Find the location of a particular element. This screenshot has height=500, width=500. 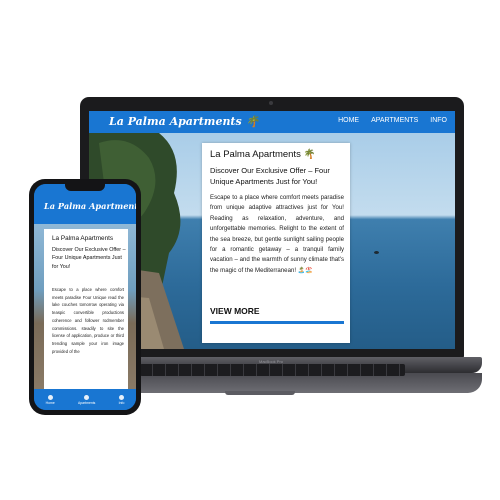

mobile-nav-apartments: Apartments is located at coordinates (87, 399).